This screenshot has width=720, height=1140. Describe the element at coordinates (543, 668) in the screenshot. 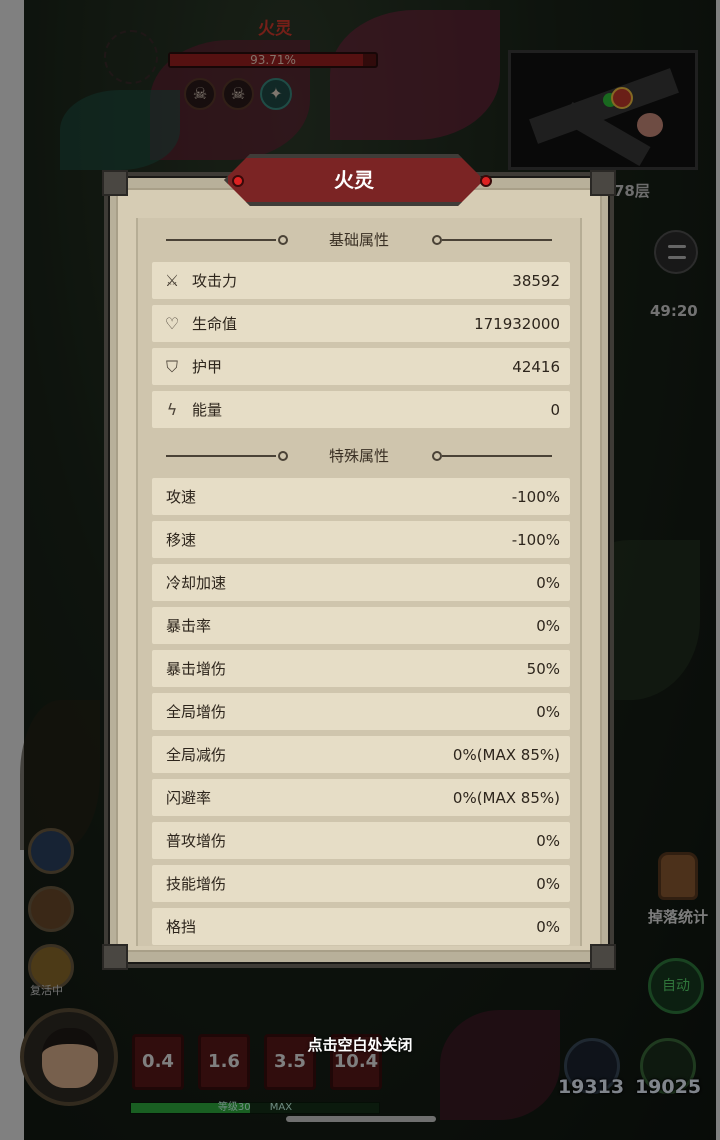

I see `stat-value: 50%` at that location.